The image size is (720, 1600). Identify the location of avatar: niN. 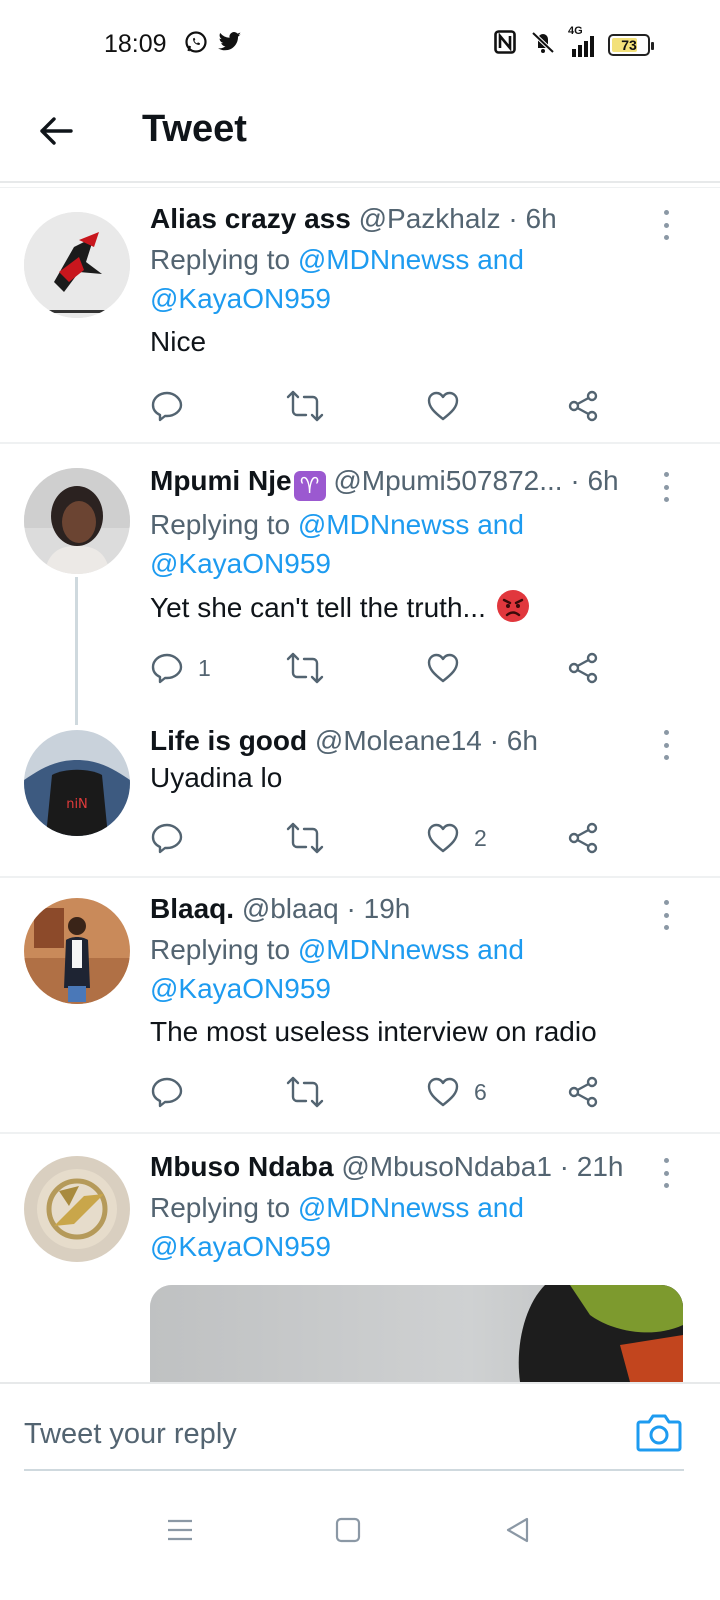
(77, 783).